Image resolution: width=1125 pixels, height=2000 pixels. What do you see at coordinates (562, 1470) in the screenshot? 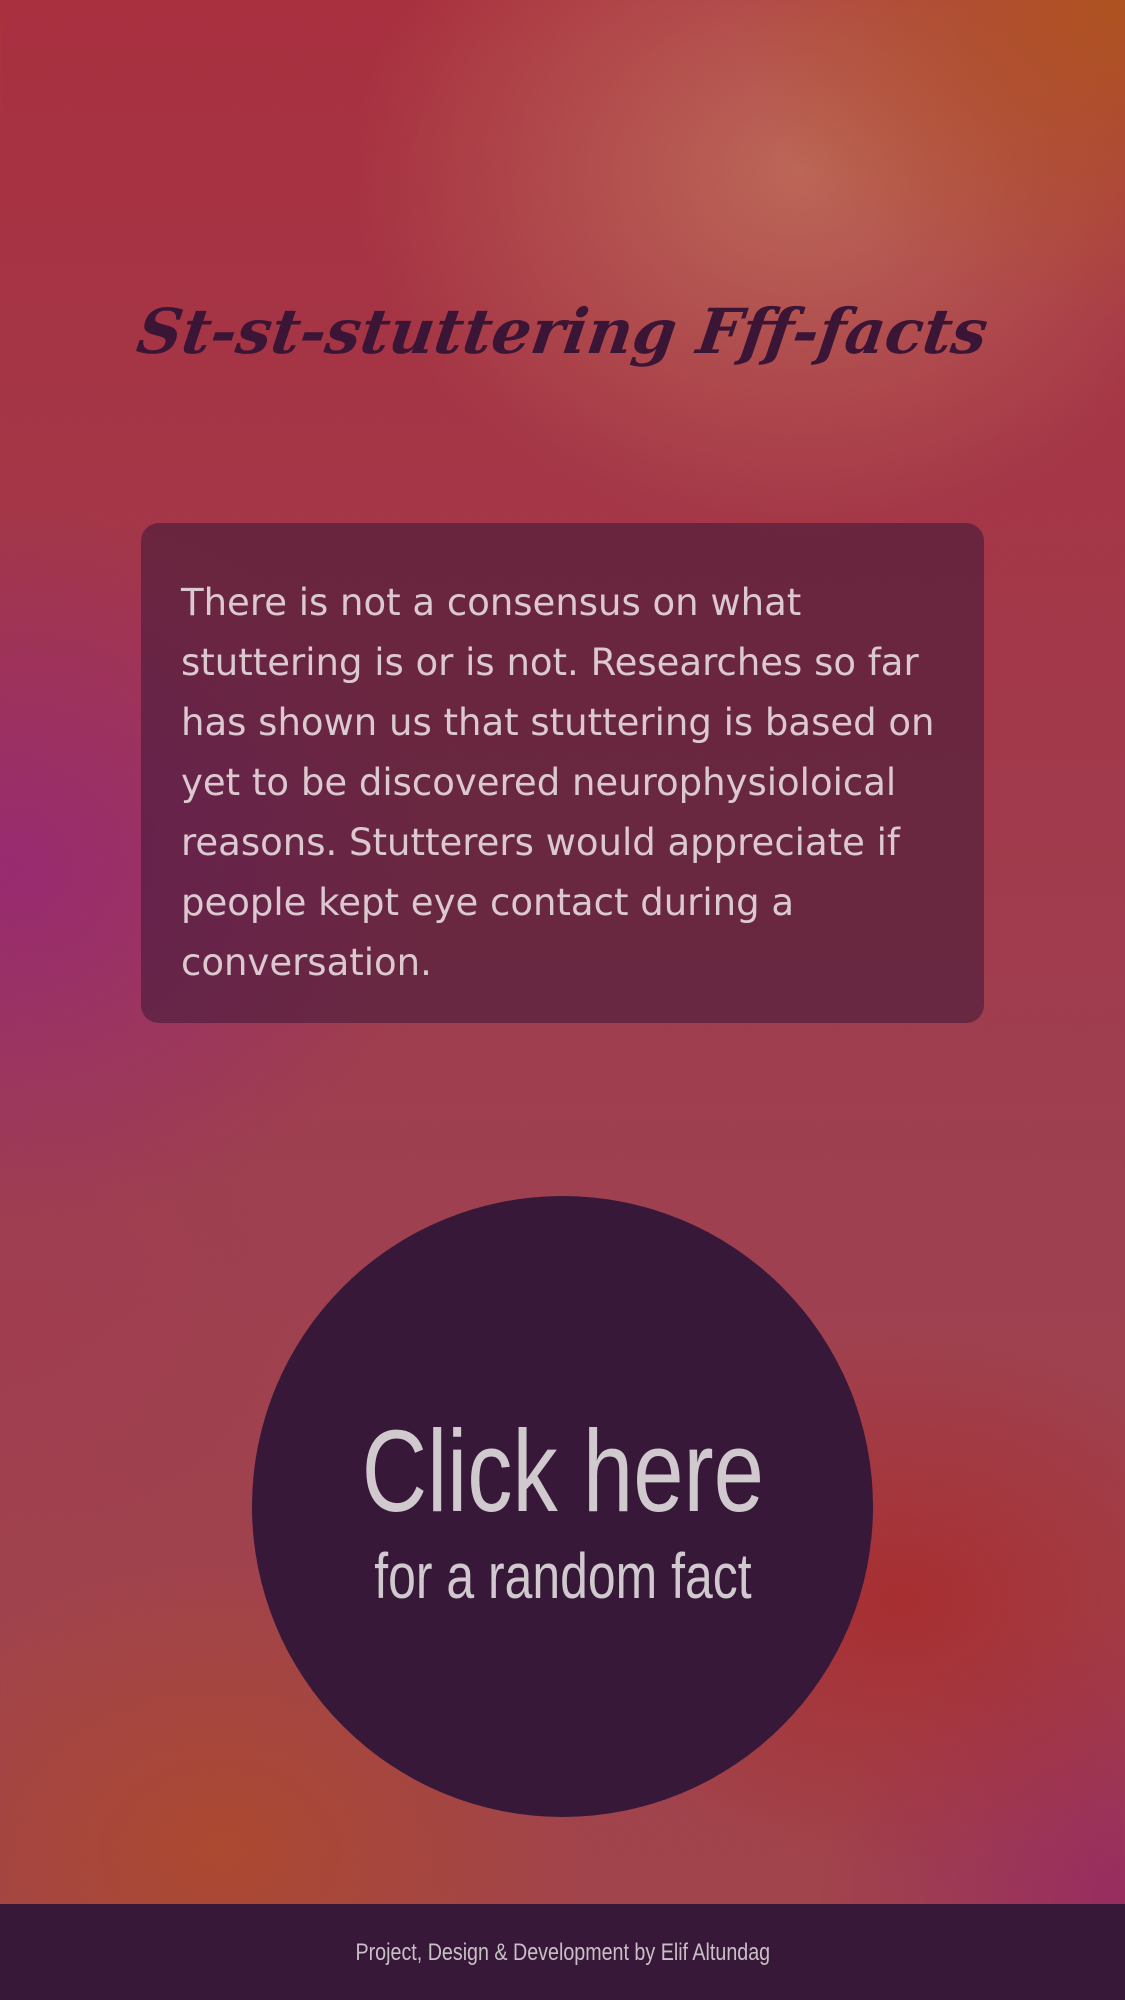
I see `random-fact-button-label: Click here` at bounding box center [562, 1470].